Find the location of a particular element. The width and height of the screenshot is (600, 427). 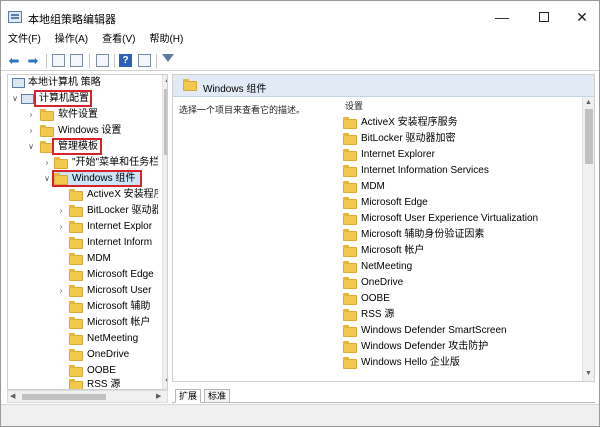

list-item: NetMeeting is located at coordinates (458, 267).